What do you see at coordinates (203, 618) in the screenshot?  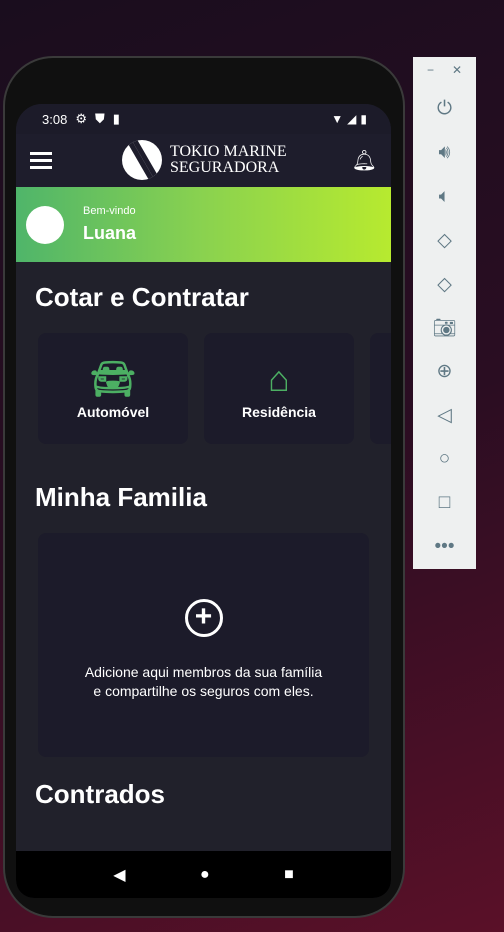 I see `add-circle-icon: +` at bounding box center [203, 618].